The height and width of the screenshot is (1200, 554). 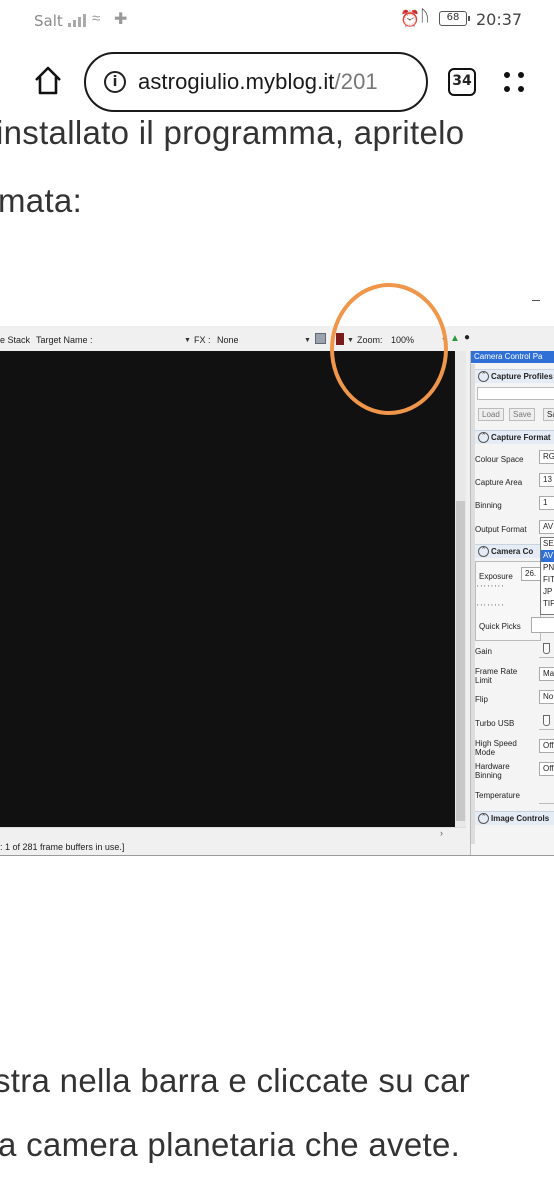 What do you see at coordinates (546, 803) in the screenshot?
I see `temperature-slider-track` at bounding box center [546, 803].